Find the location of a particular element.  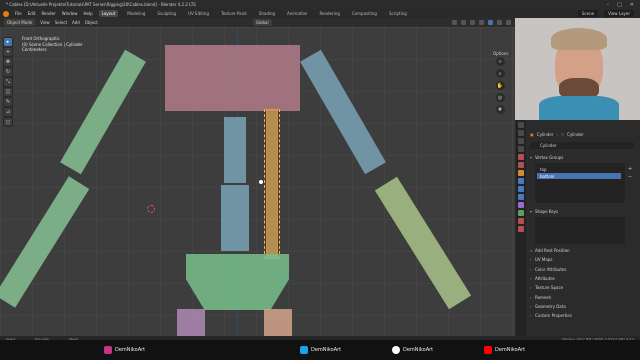

mesh-name-field: Cylinder is located at coordinates (582, 145).